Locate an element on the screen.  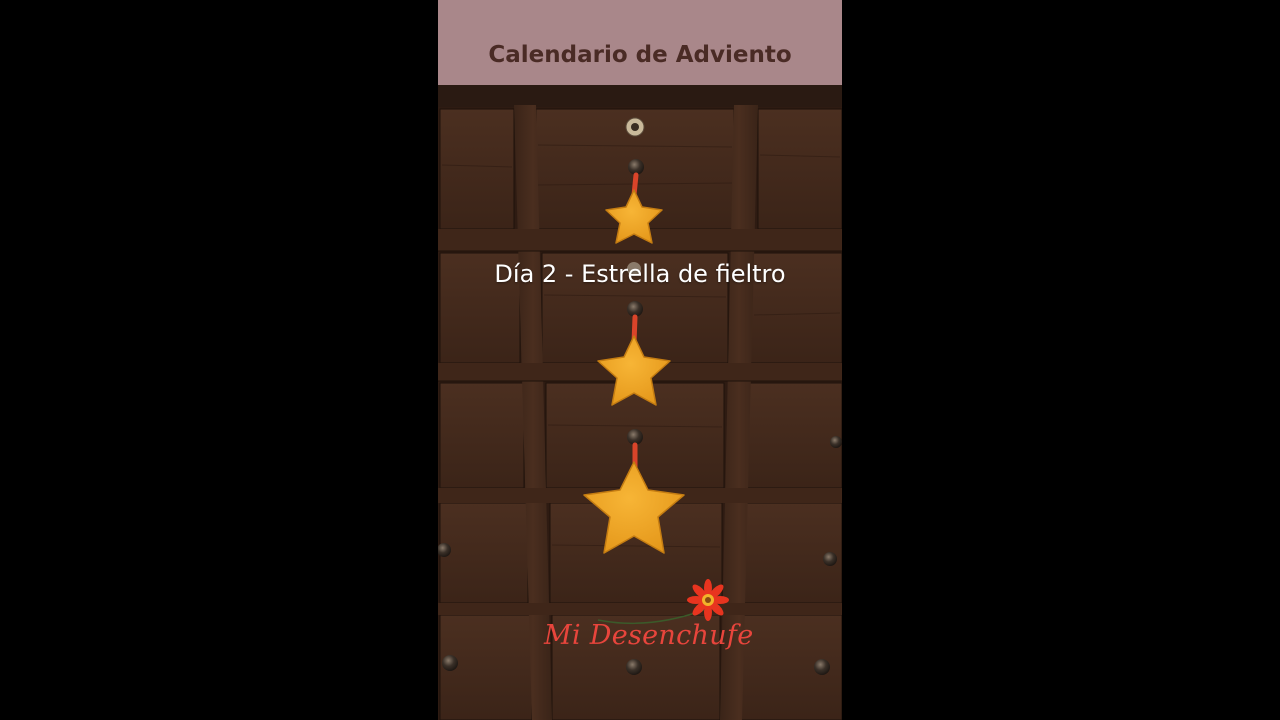
cabinet-top-rail is located at coordinates (640, 96).